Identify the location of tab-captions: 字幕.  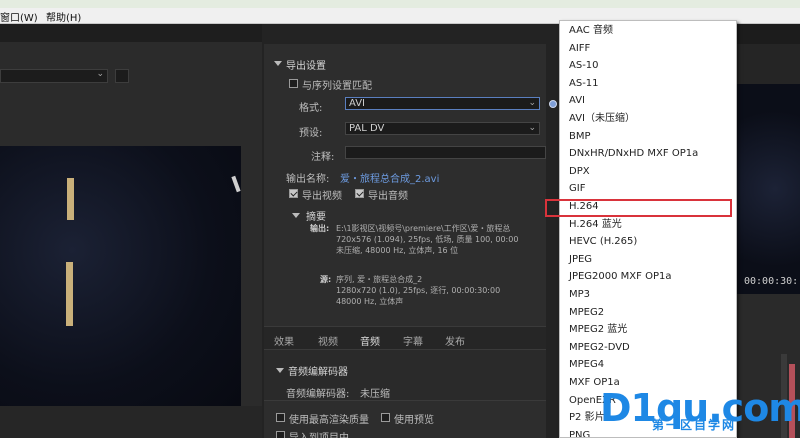
(413, 340).